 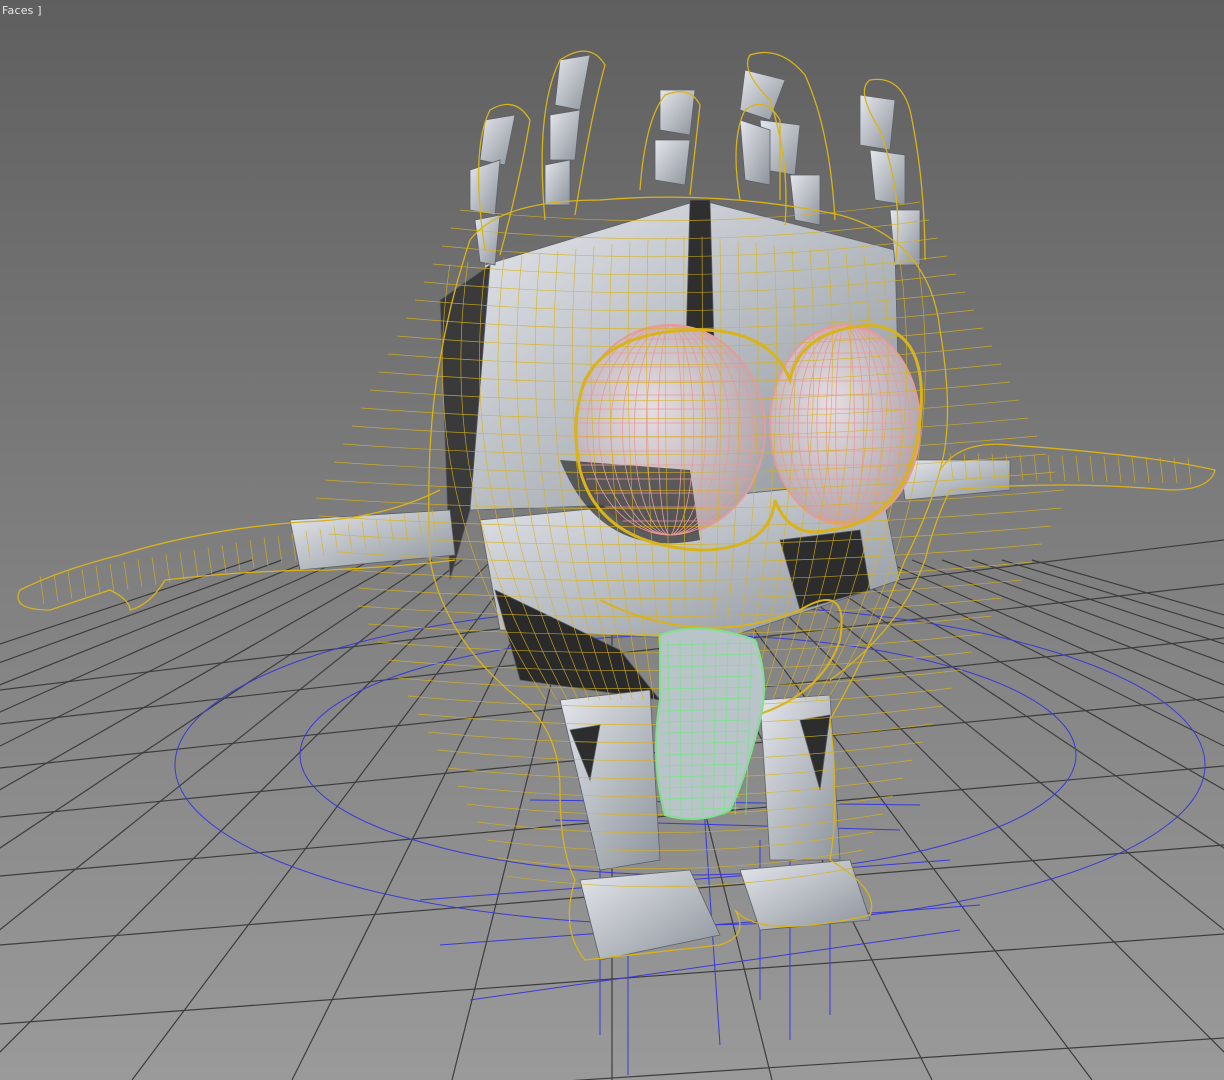 What do you see at coordinates (18, 10) in the screenshot?
I see `viewport-label-mode: Faces` at bounding box center [18, 10].